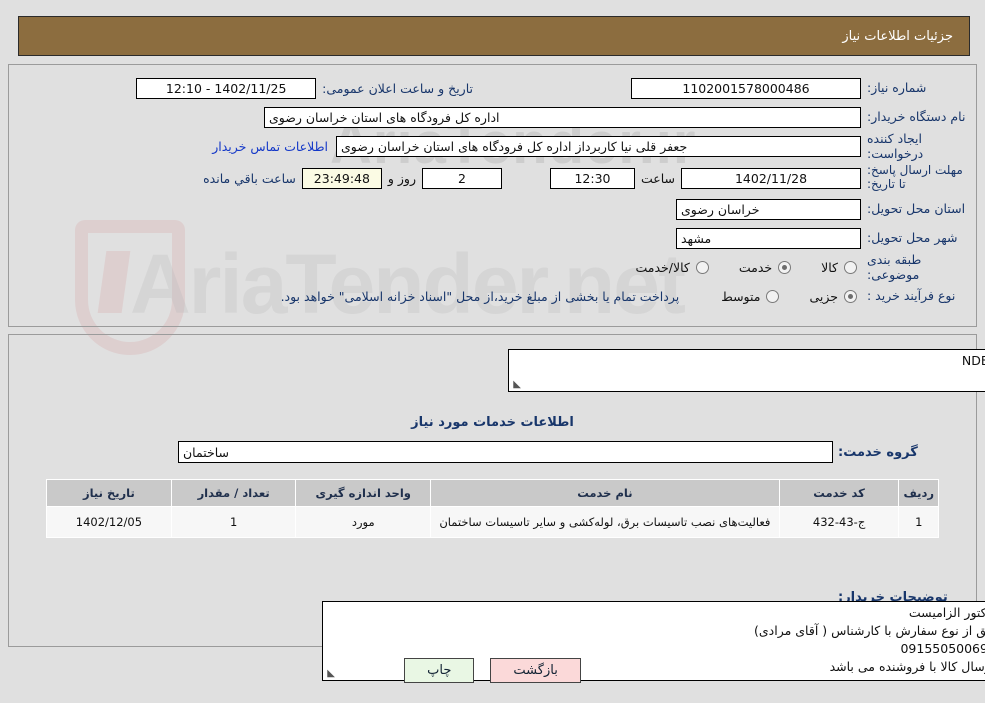 The width and height of the screenshot is (985, 703). I want to click on cell-unit: مورد, so click(363, 522).